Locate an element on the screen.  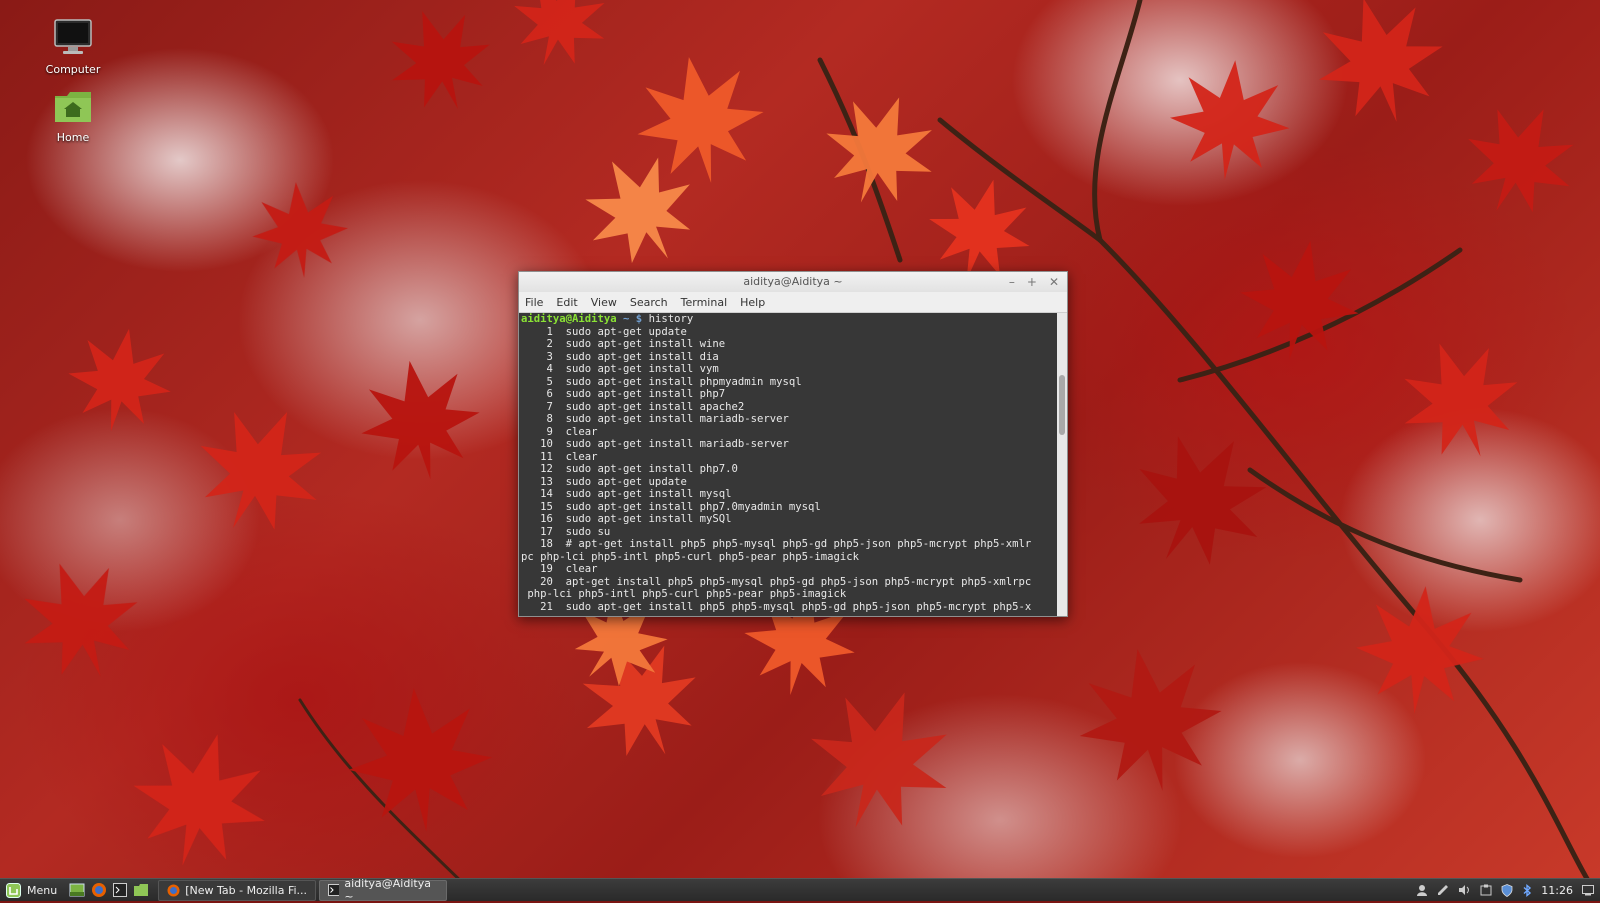
show-desktop-icon is located at coordinates (77, 890).